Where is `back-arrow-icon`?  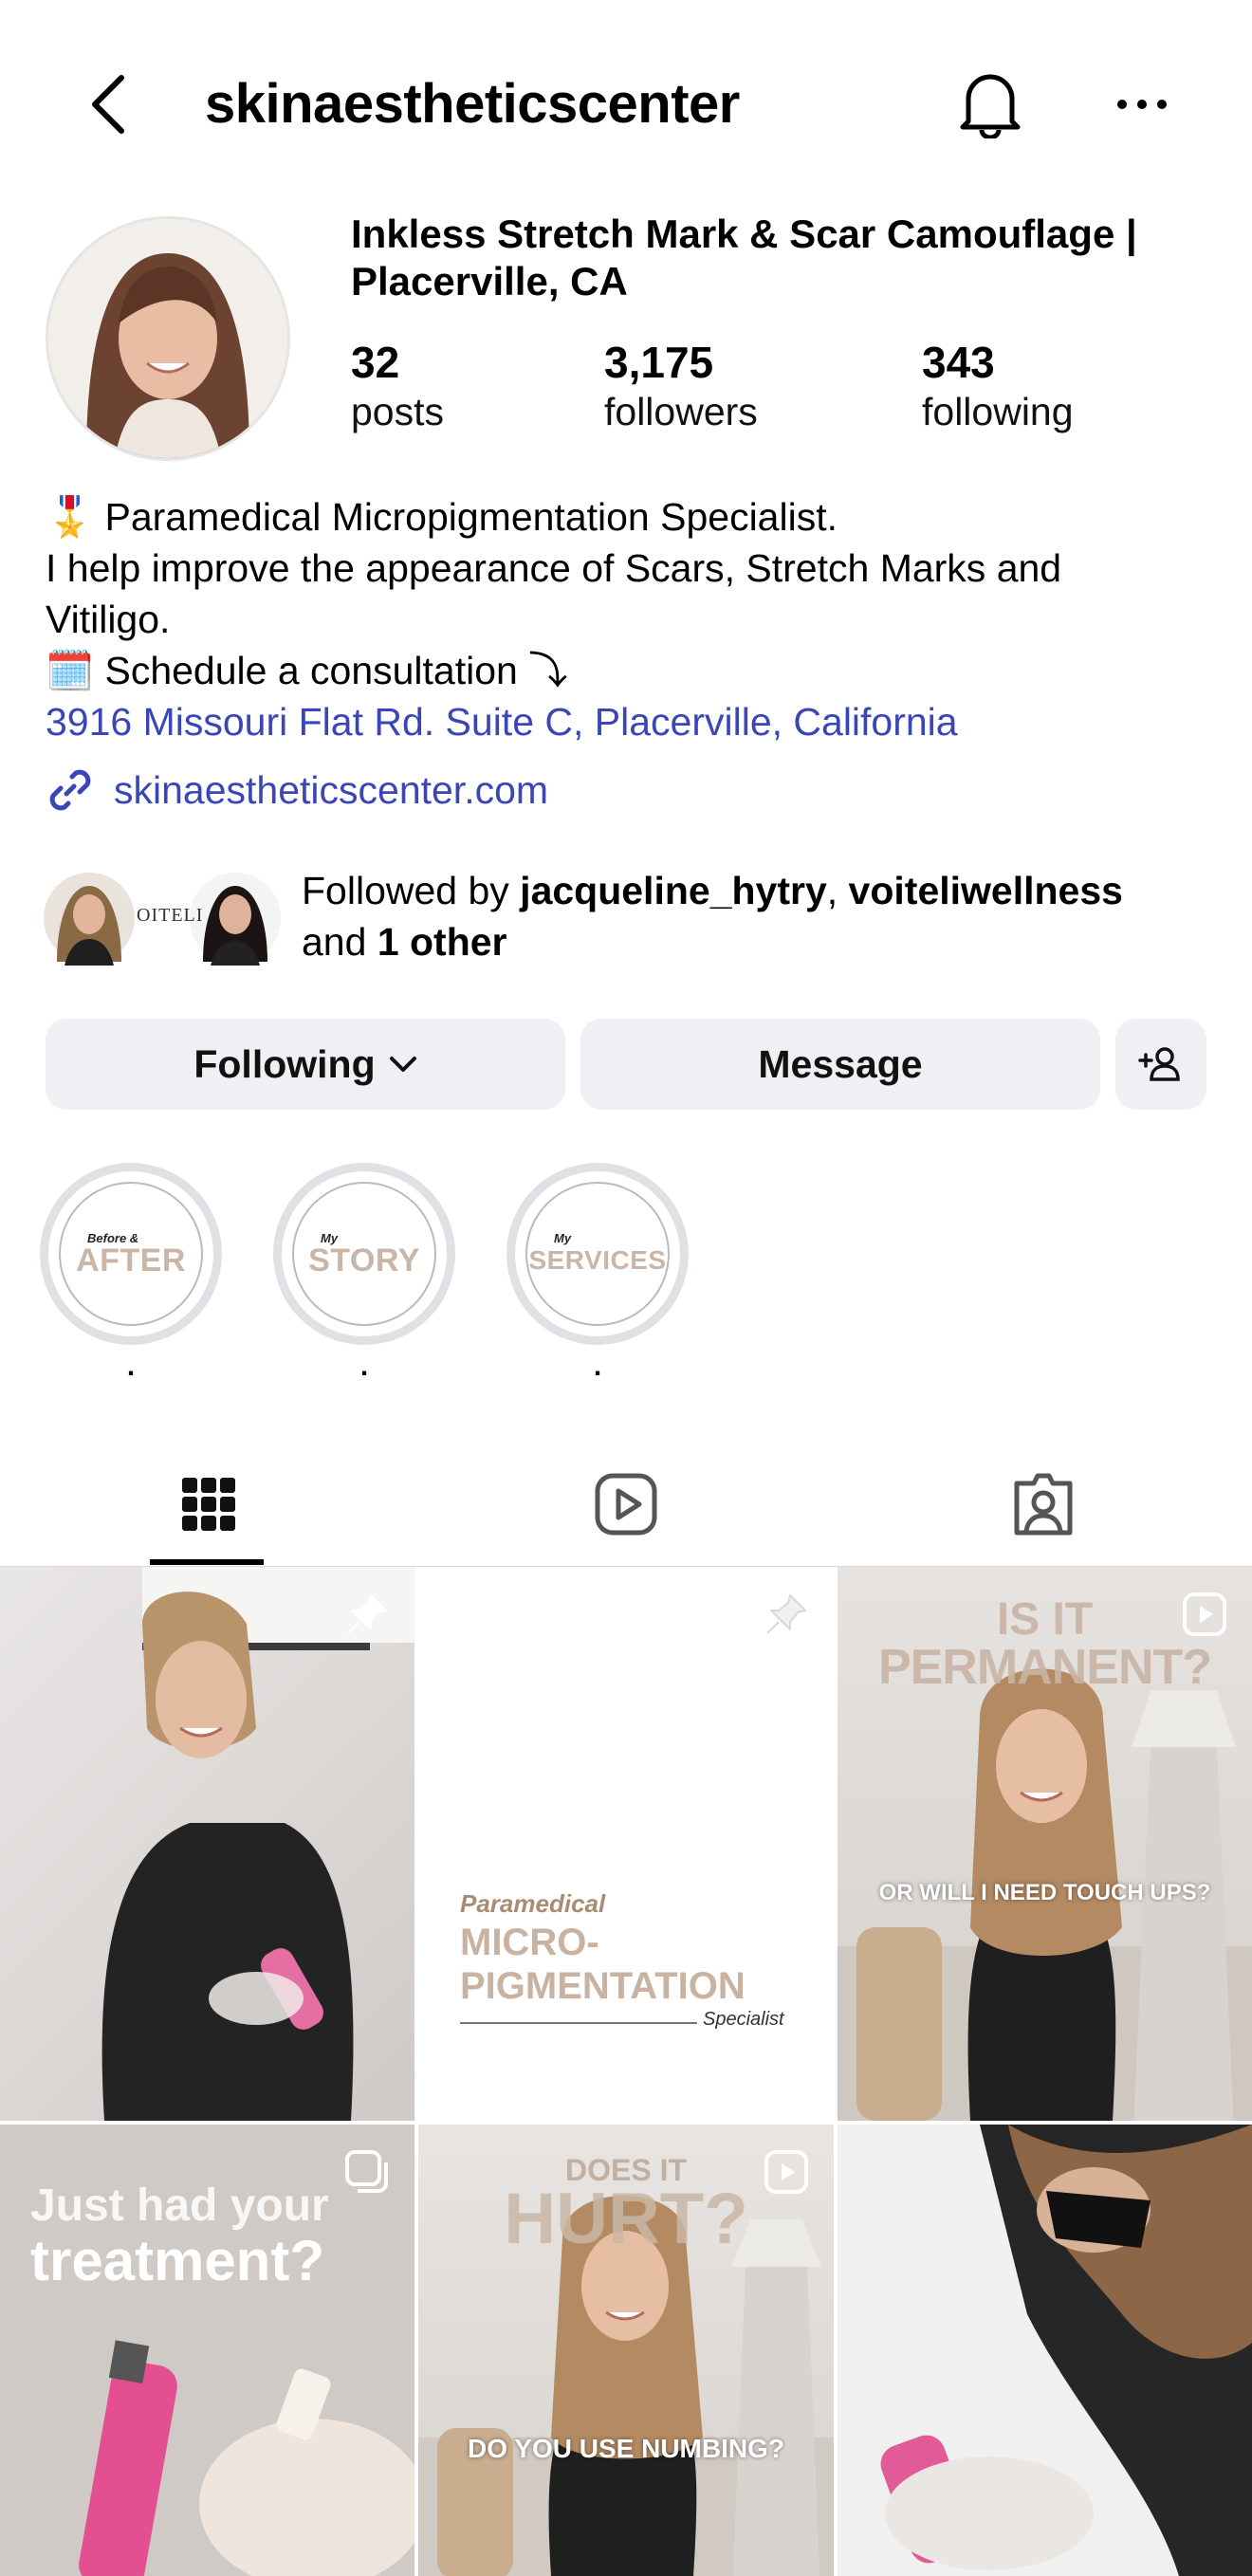
back-arrow-icon is located at coordinates (108, 104).